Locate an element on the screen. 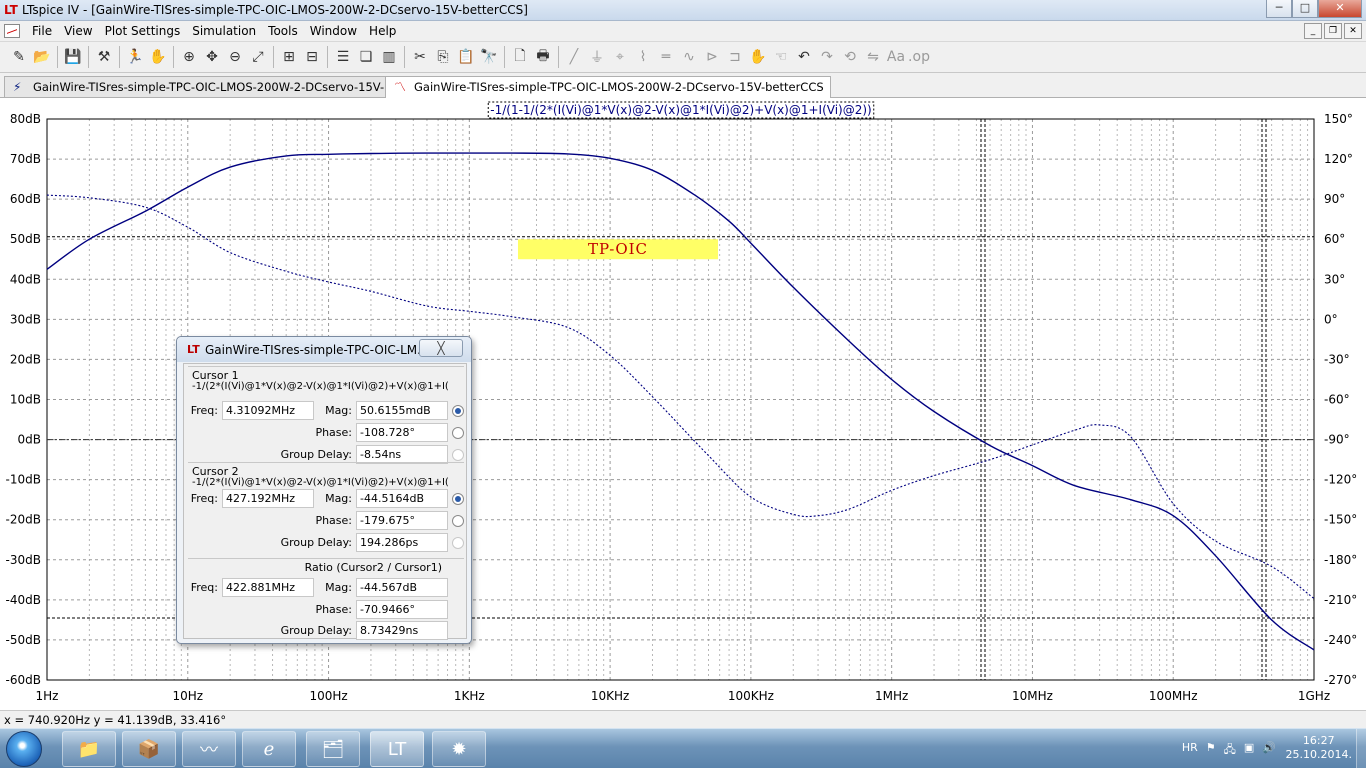  zoom-out-icon: ⊖ is located at coordinates (235, 57).